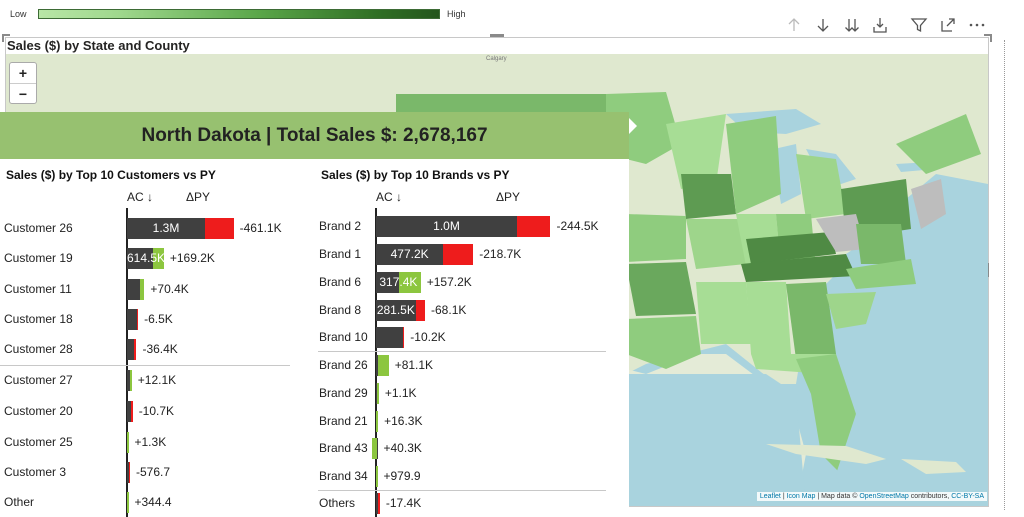  I want to click on customer-row-label: Customer 19, so click(38, 258).